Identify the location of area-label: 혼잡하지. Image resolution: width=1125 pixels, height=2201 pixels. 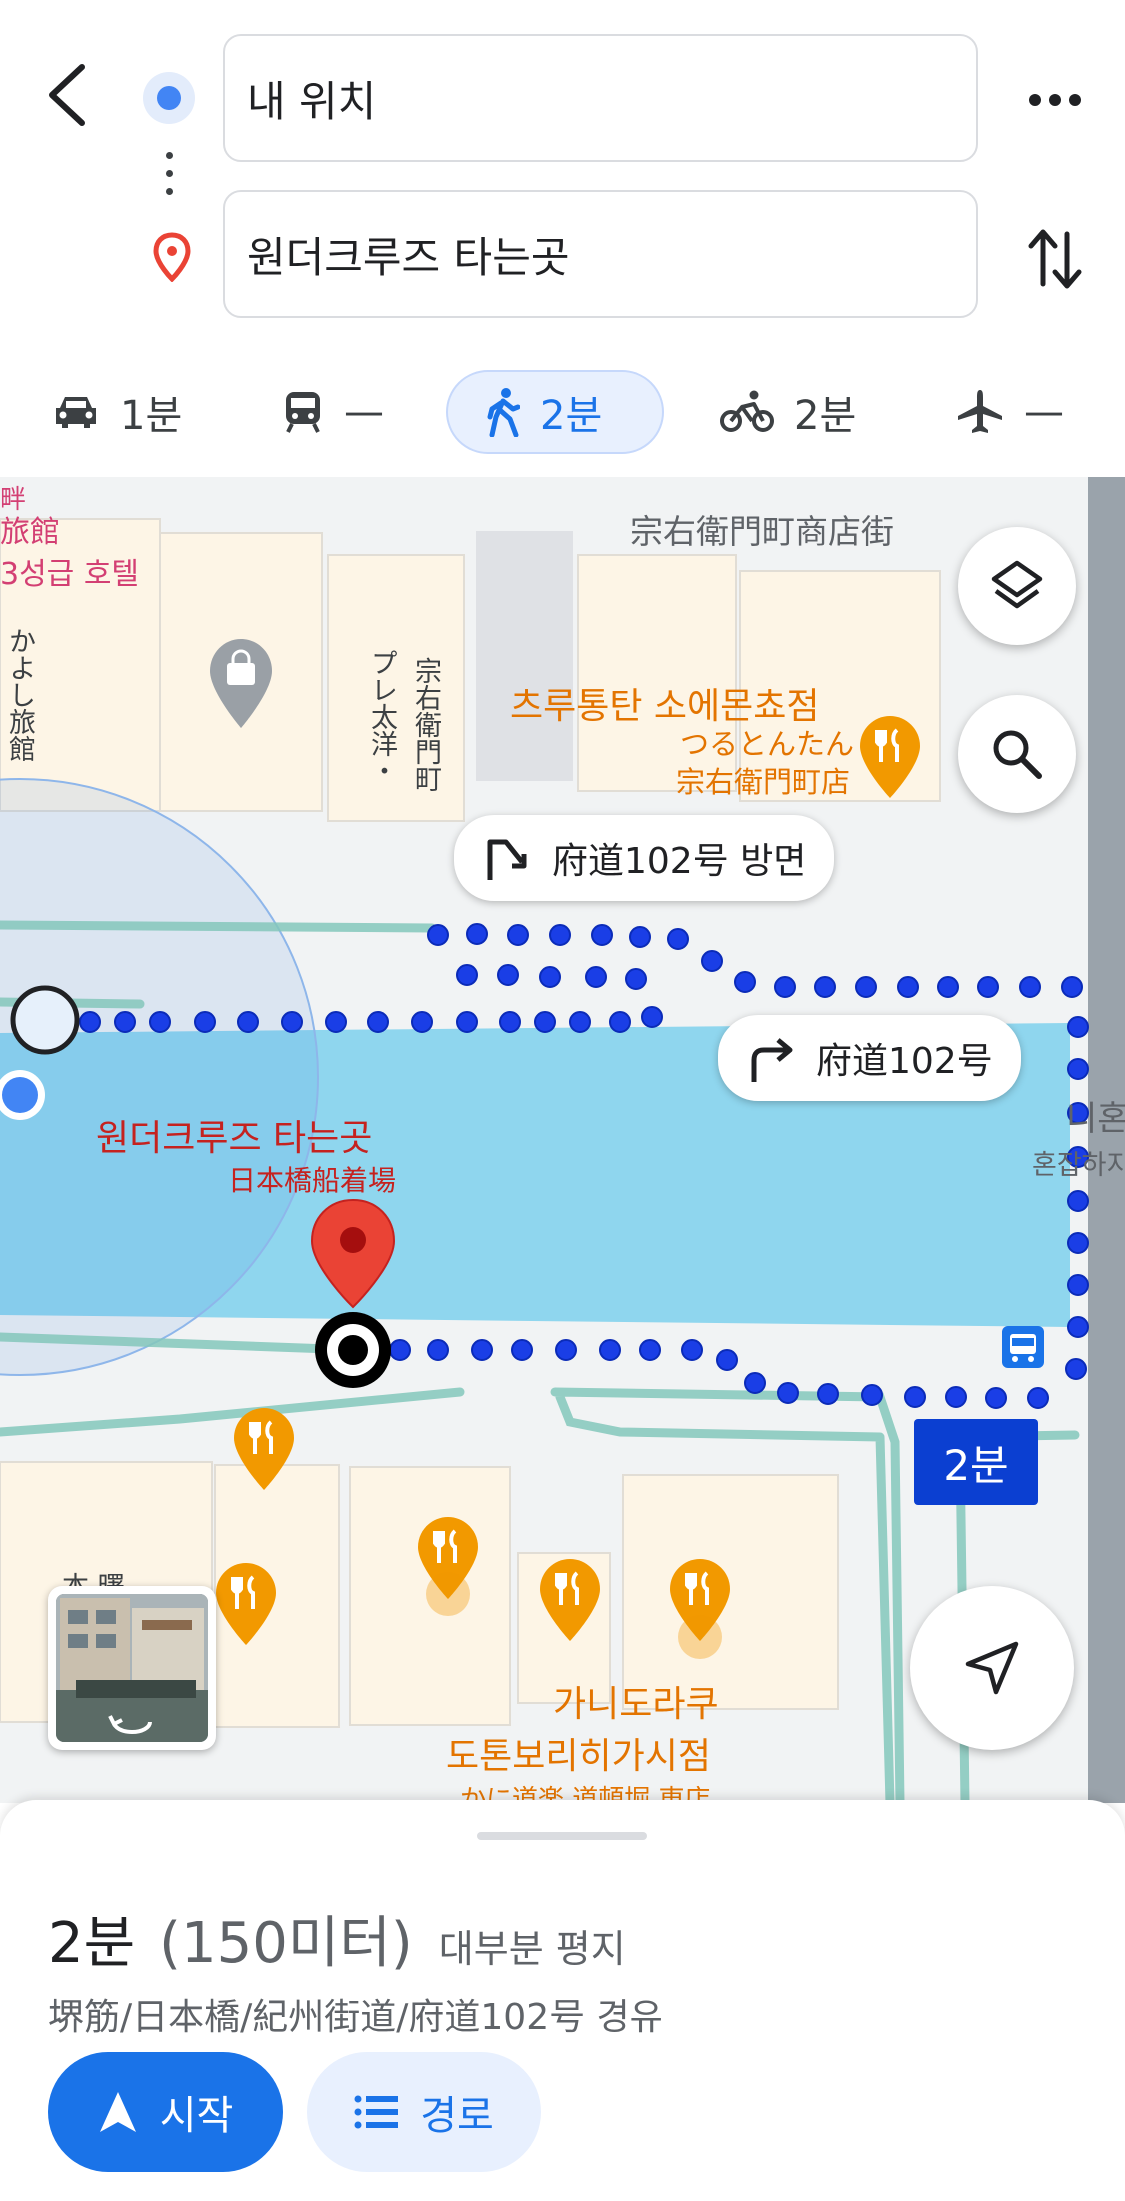
(1078, 1165).